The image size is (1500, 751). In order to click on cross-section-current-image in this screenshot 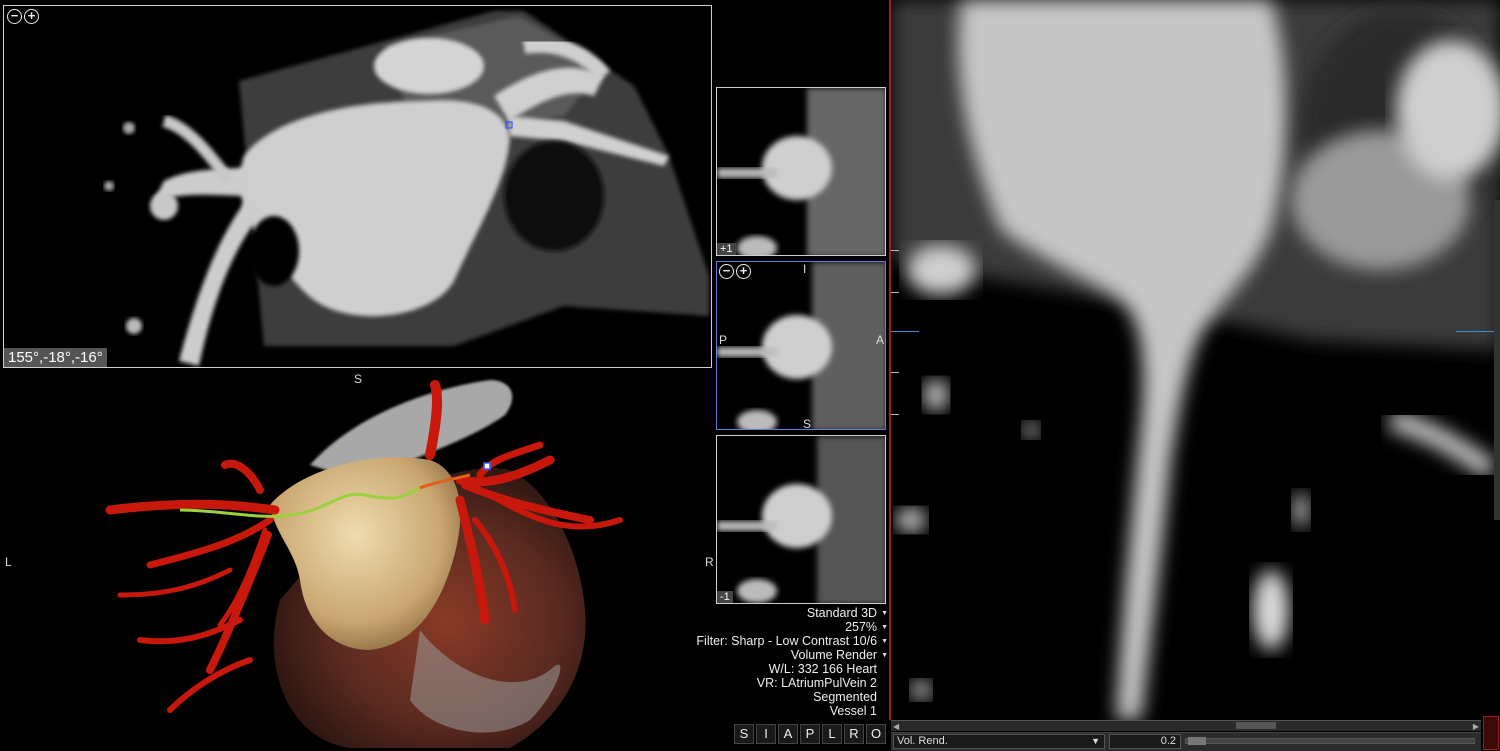, I will do `click(801, 345)`.